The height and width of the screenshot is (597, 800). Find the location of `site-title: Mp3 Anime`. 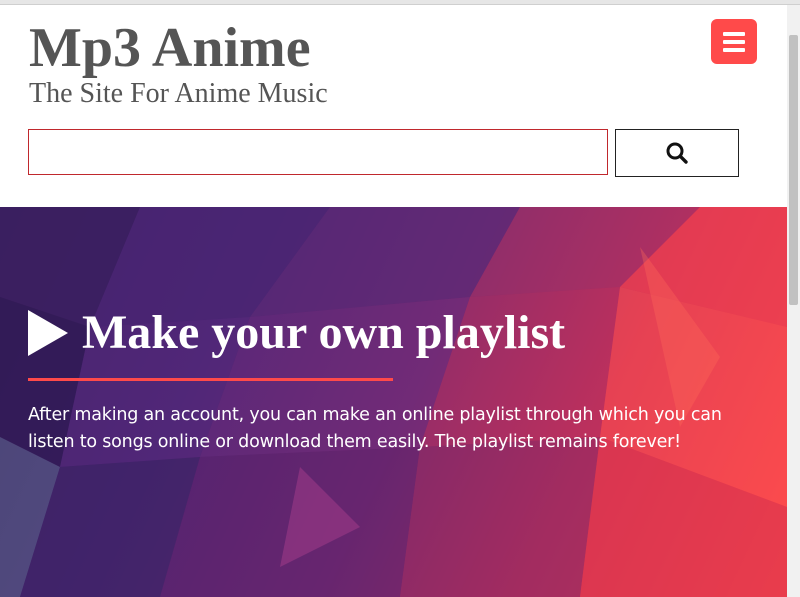

site-title: Mp3 Anime is located at coordinates (170, 48).